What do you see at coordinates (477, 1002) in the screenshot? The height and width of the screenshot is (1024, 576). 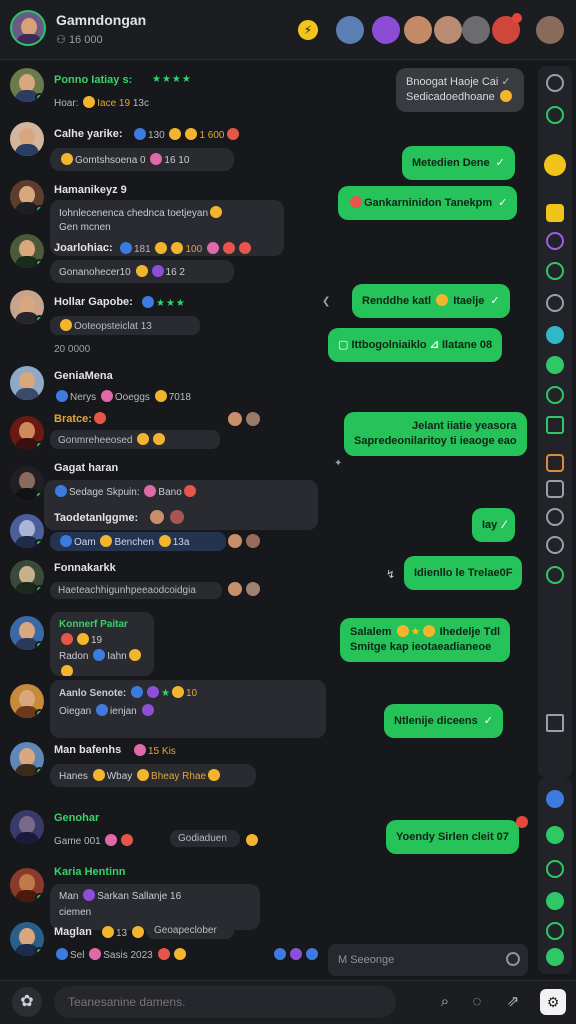 I see `sticker-icon: ◌` at bounding box center [477, 1002].